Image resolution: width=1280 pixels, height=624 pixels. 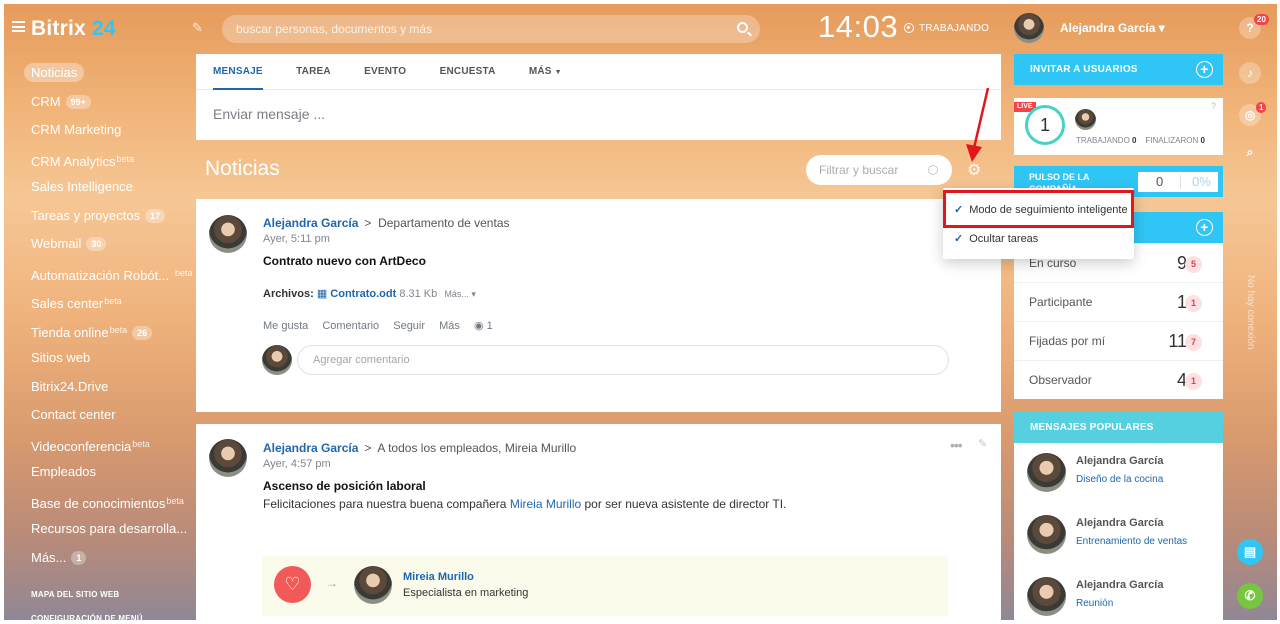 What do you see at coordinates (109, 130) in the screenshot?
I see `menu-item-crm-marketing: CRM Marketing` at bounding box center [109, 130].